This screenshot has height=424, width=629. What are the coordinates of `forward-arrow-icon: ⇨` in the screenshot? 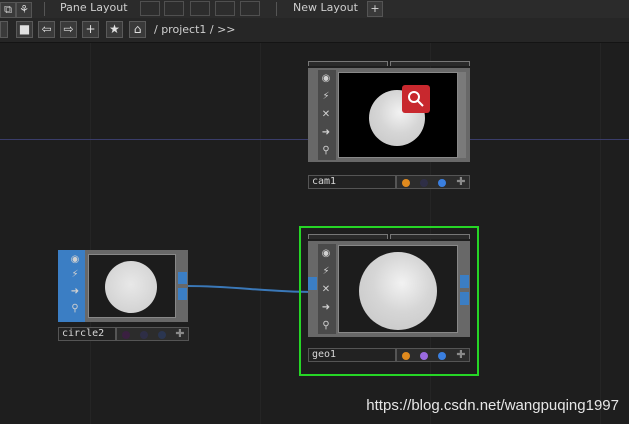 It's located at (68, 29).